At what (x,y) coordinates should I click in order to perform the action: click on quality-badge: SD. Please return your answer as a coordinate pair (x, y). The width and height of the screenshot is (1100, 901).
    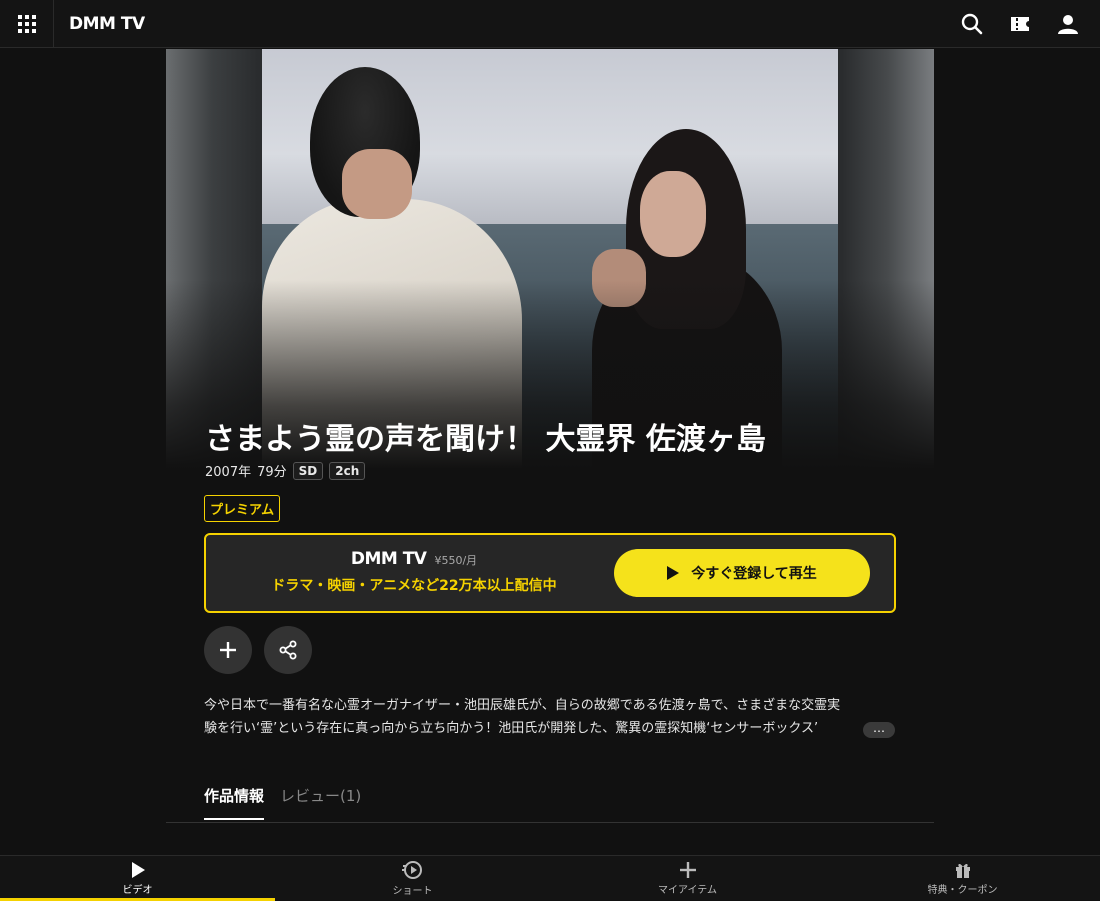
    Looking at the image, I should click on (308, 470).